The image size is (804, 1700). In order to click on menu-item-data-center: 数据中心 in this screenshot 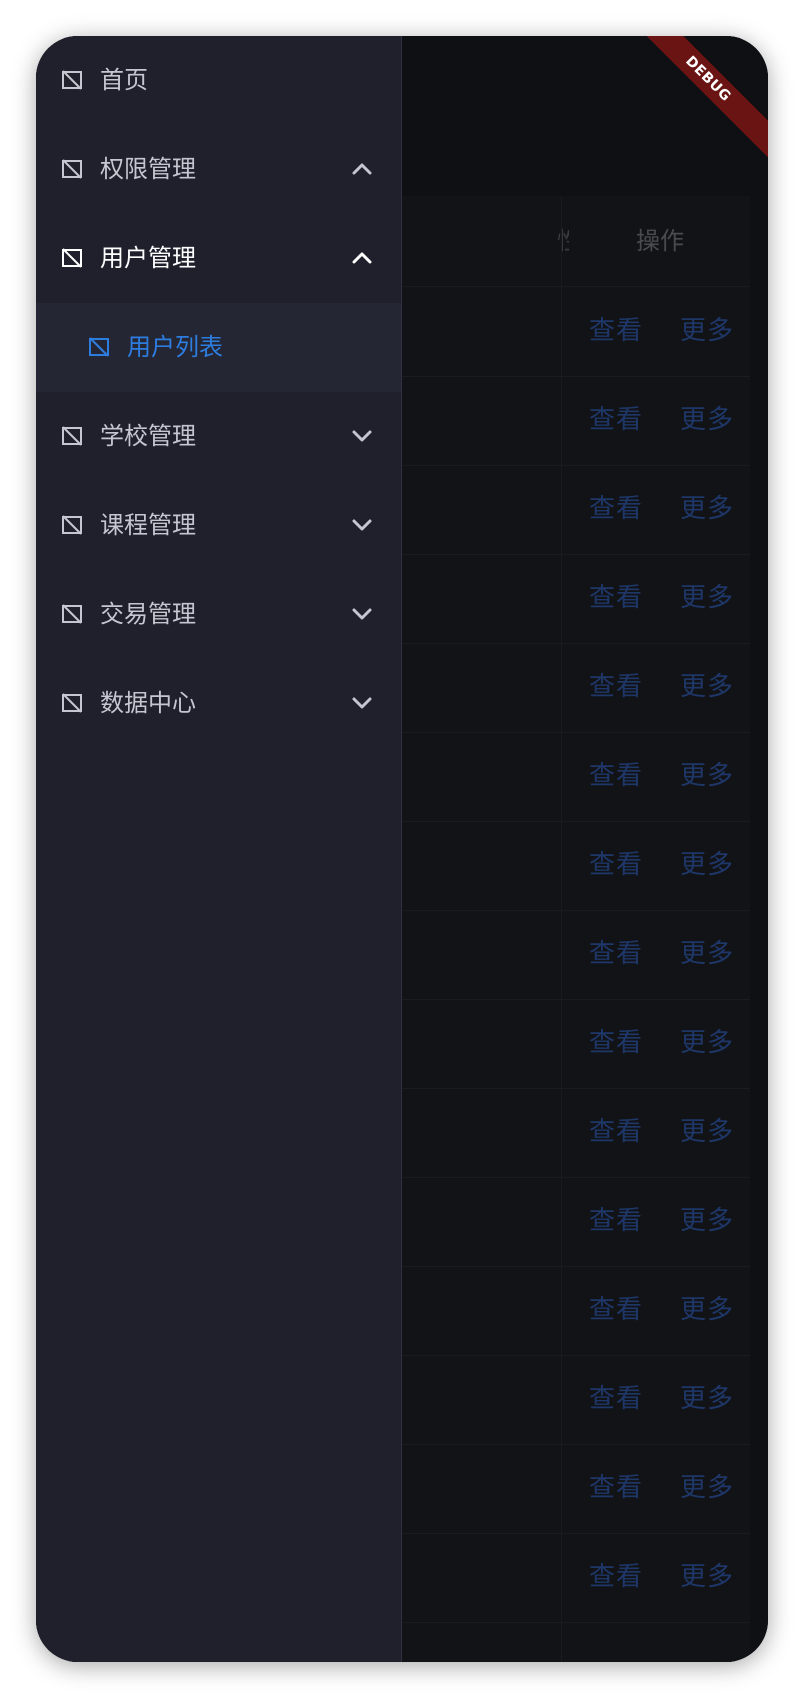, I will do `click(218, 703)`.